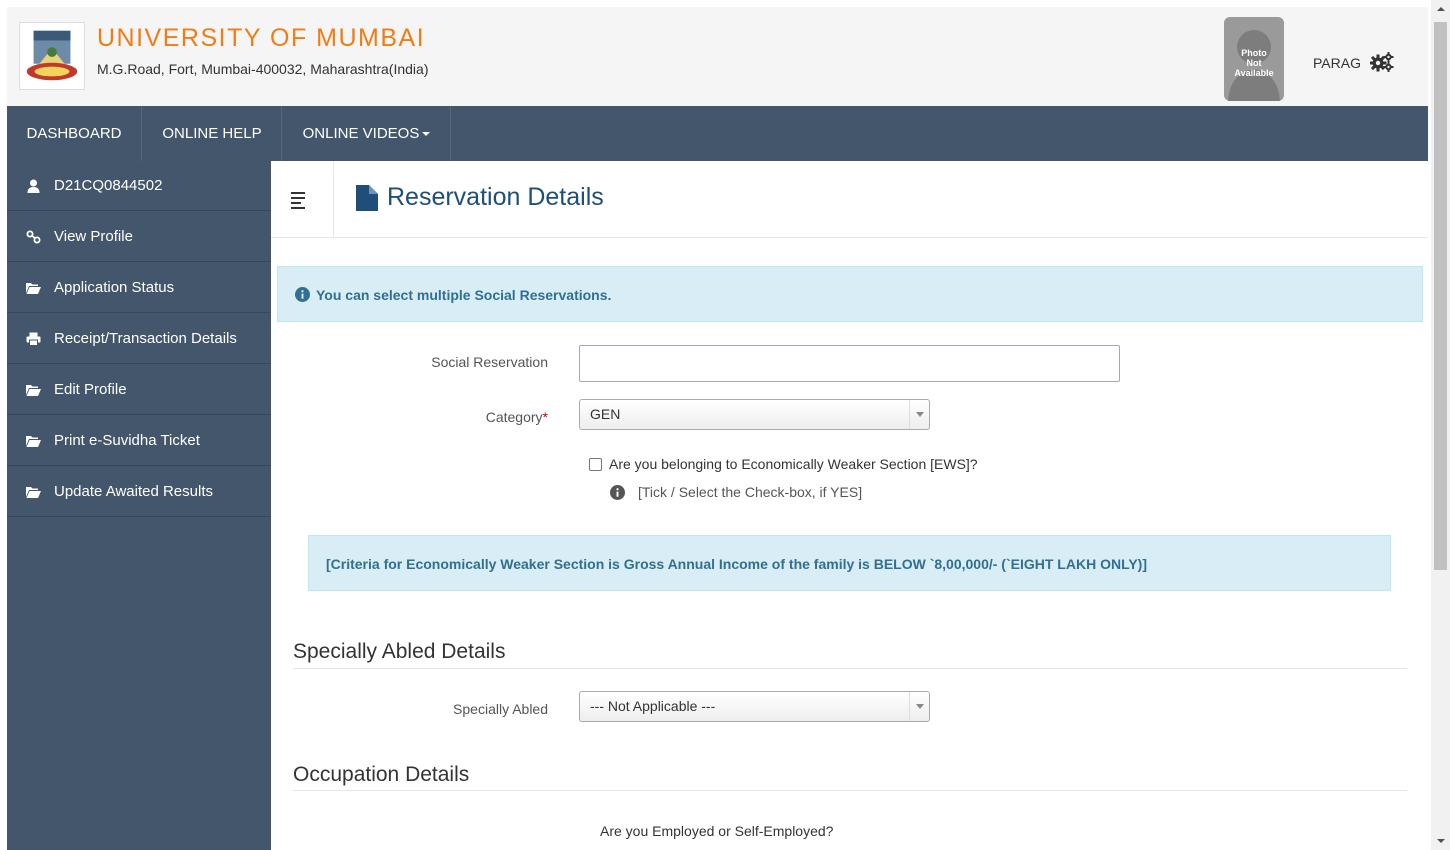  What do you see at coordinates (139, 237) in the screenshot?
I see `sidebar-item-view-profile: View Profile` at bounding box center [139, 237].